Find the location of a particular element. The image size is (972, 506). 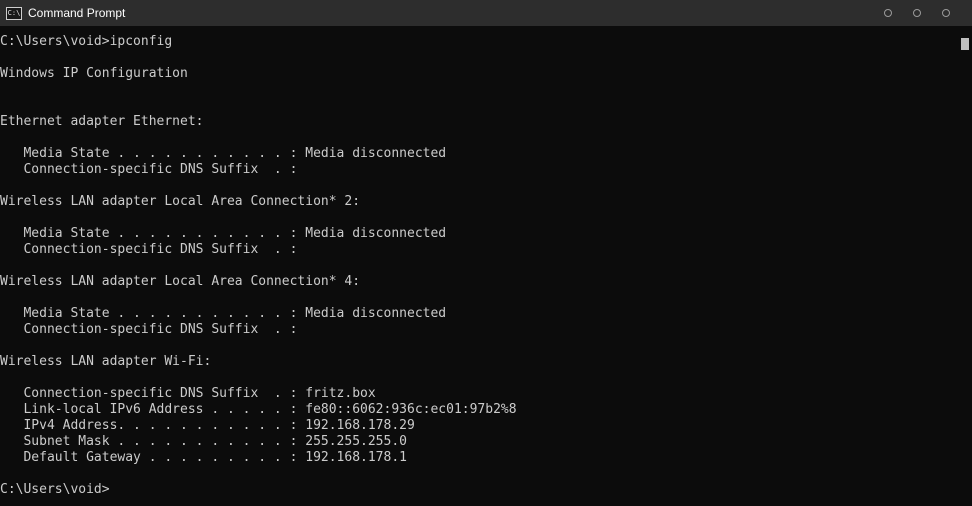

scrollbar-thumb is located at coordinates (965, 44).